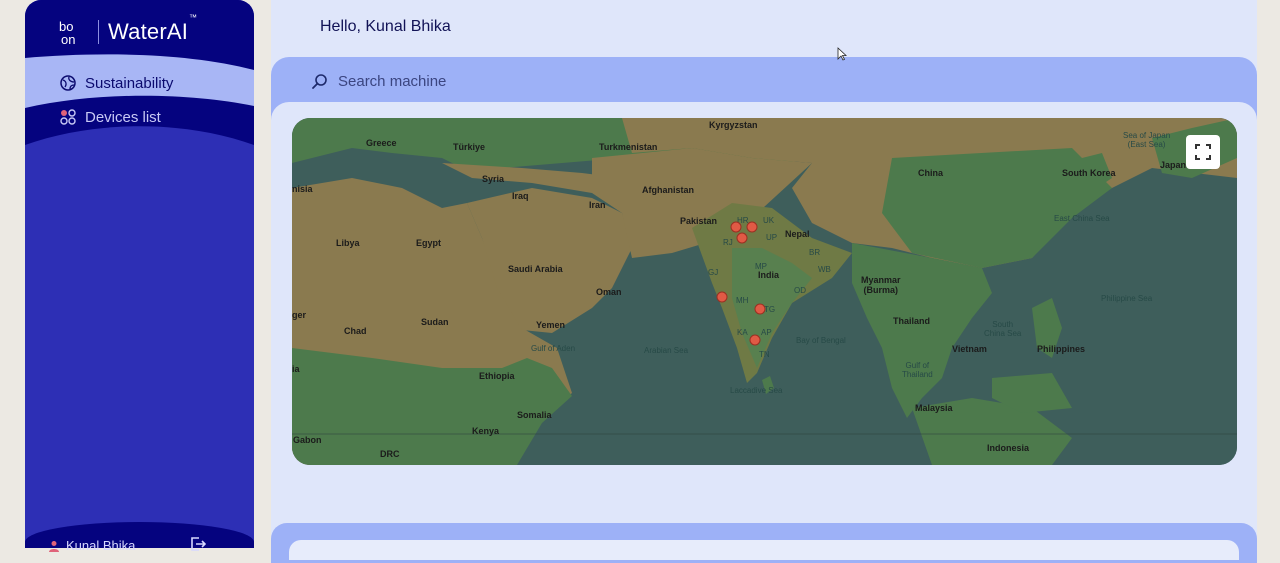 This screenshot has width=1280, height=563. What do you see at coordinates (54, 546) in the screenshot?
I see `user-icon` at bounding box center [54, 546].